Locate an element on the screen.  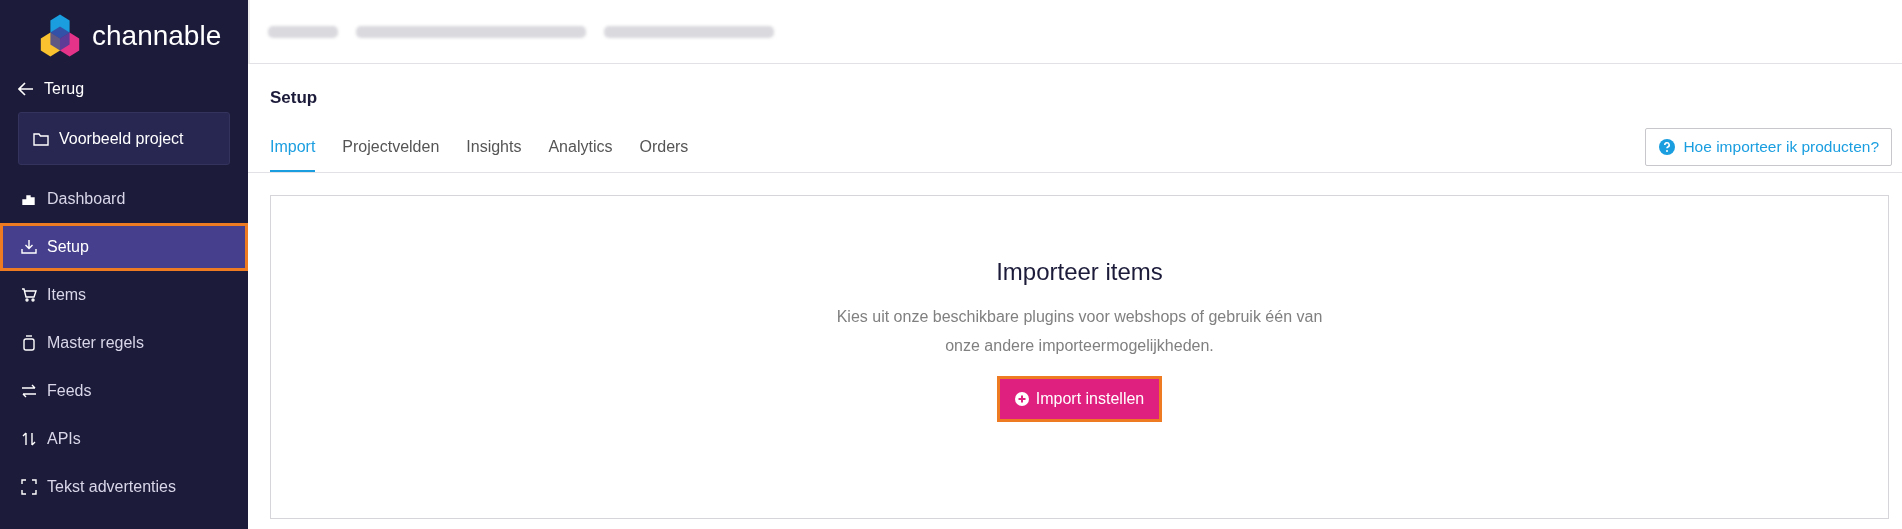
arrow-left-icon is located at coordinates (26, 89).